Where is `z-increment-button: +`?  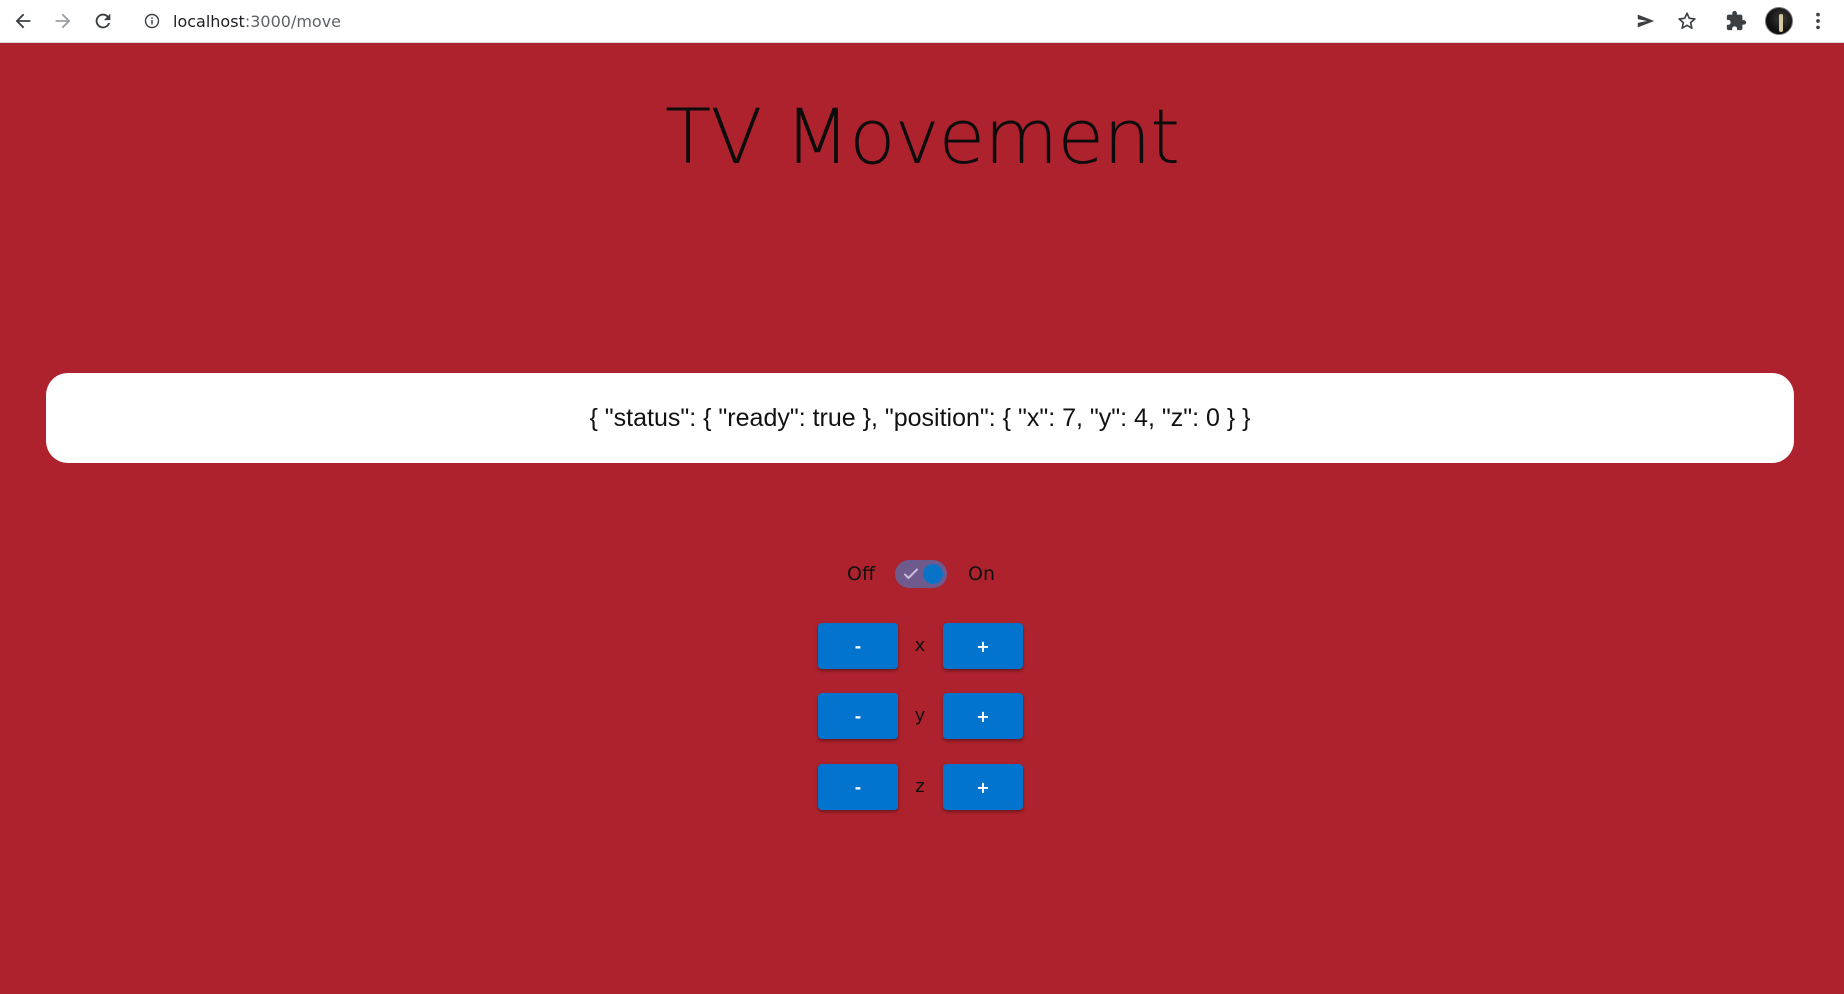
z-increment-button: + is located at coordinates (983, 787).